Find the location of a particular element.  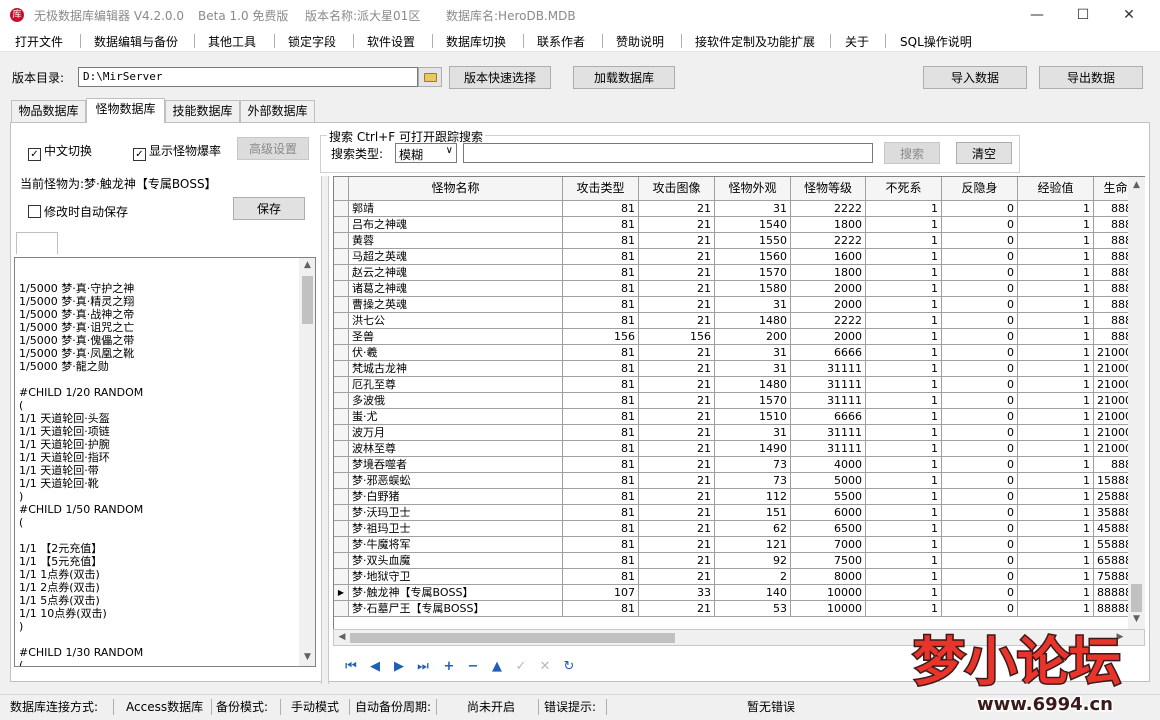

table-cell: 1490 is located at coordinates (753, 449).